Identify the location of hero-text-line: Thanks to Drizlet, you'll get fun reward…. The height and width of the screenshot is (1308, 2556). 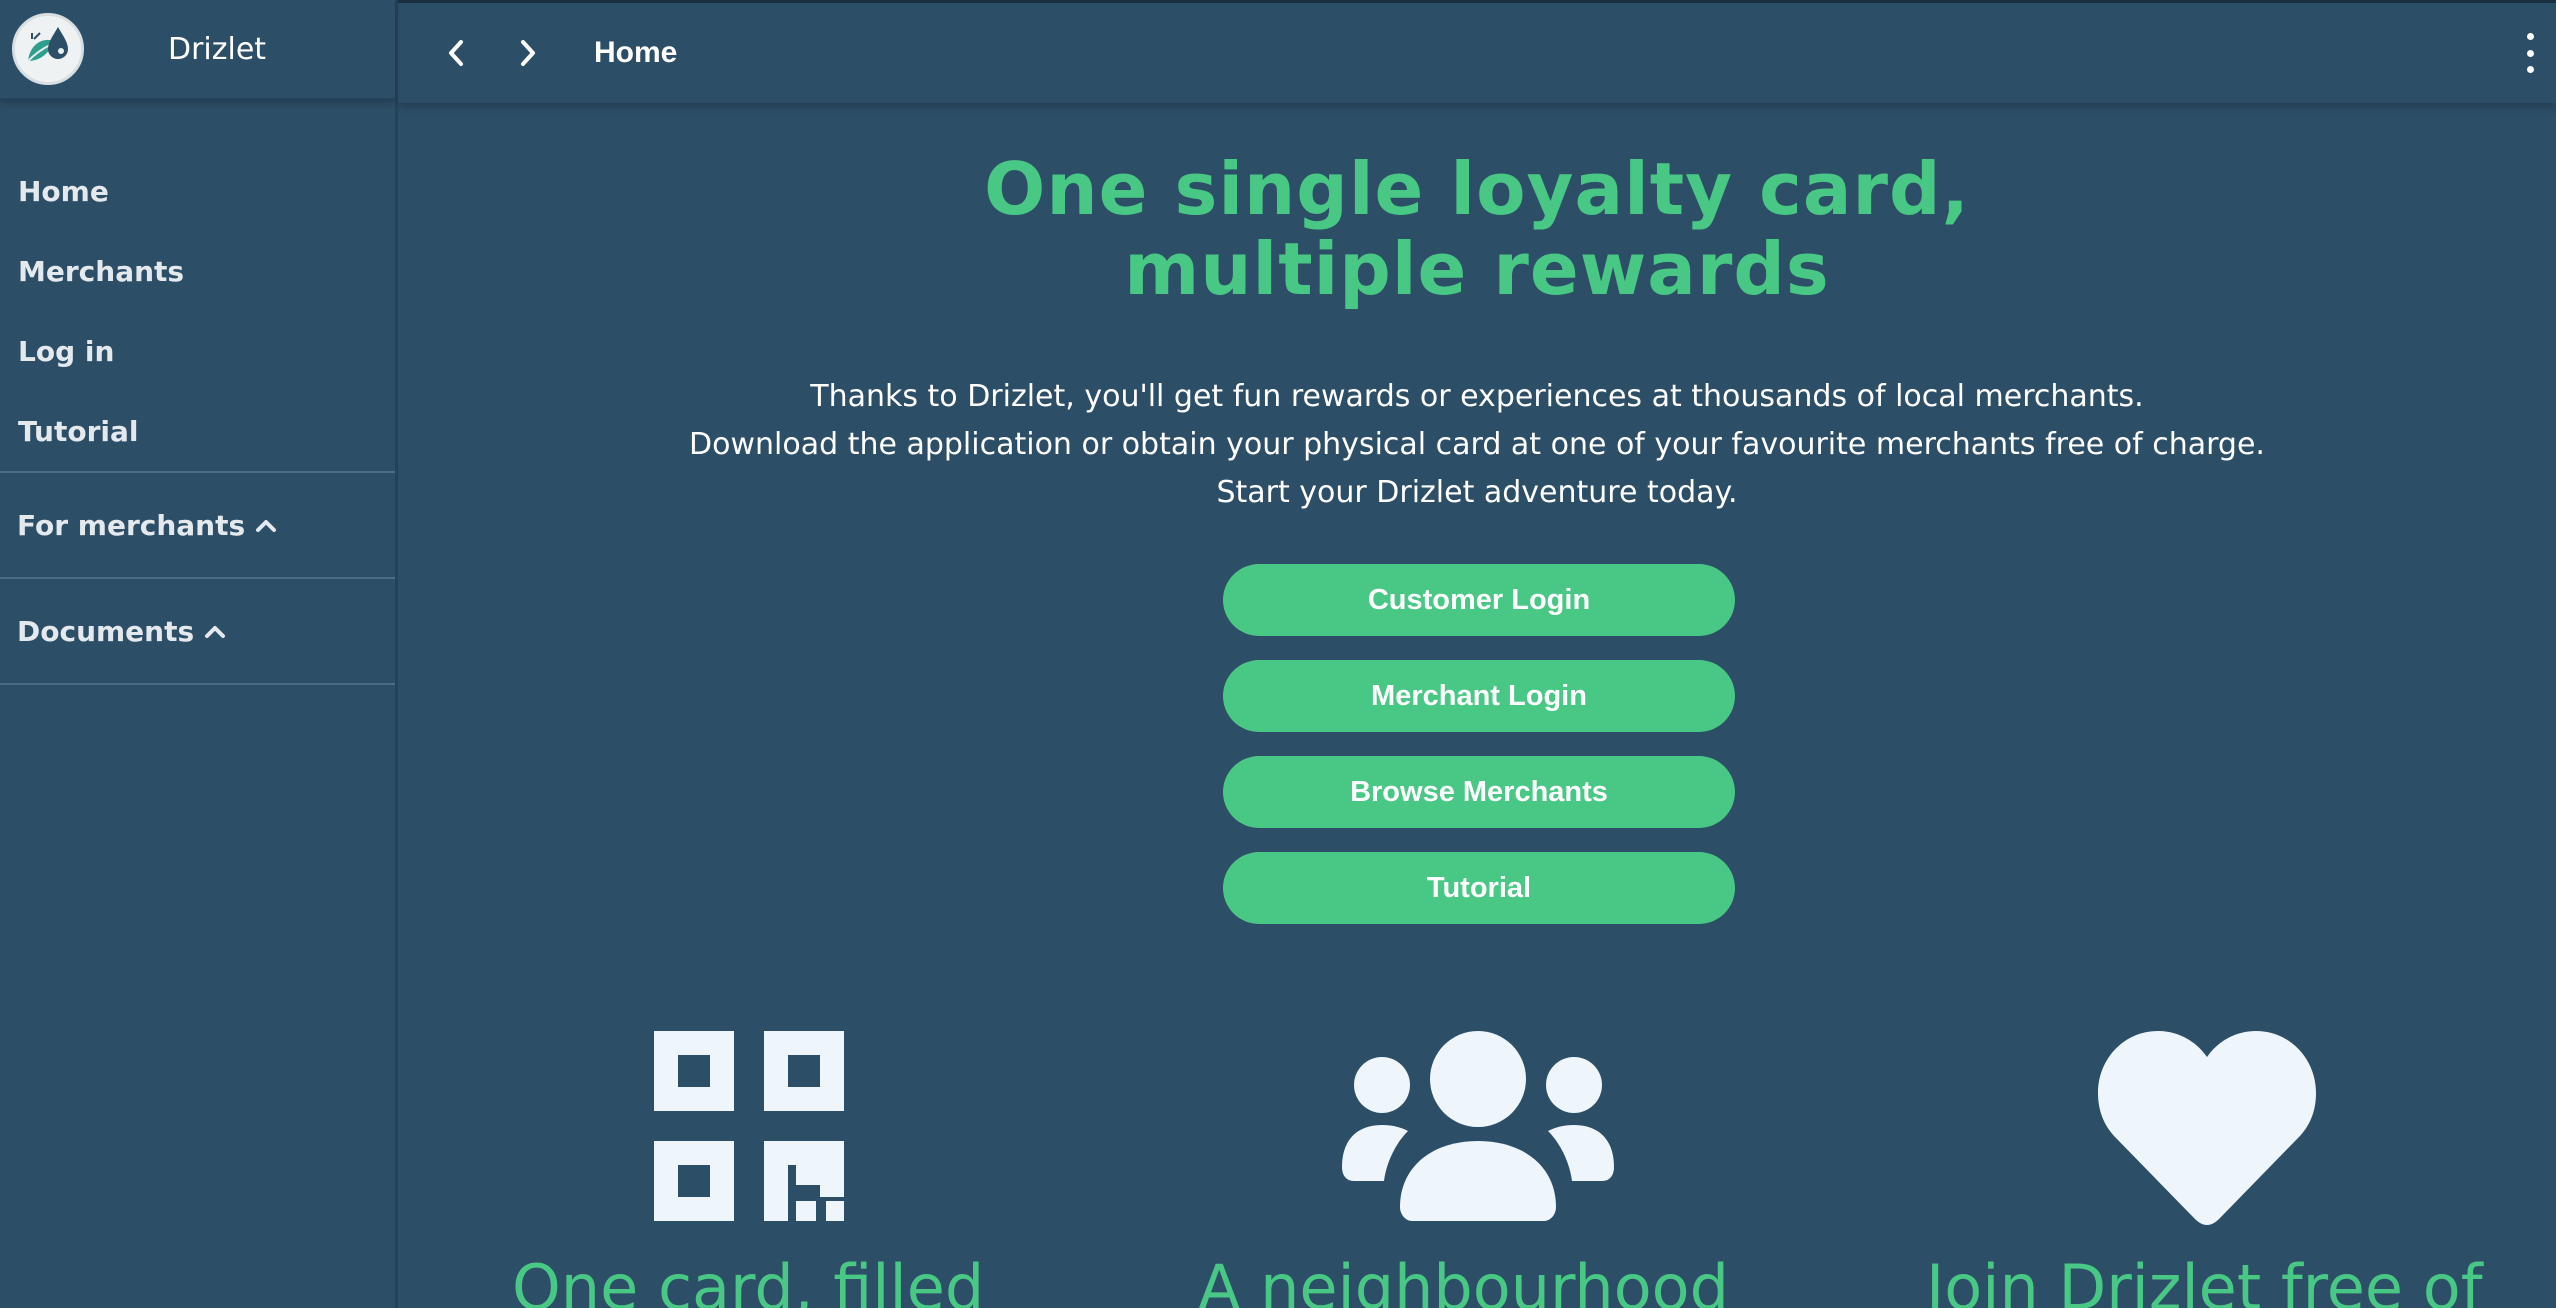
(1477, 396).